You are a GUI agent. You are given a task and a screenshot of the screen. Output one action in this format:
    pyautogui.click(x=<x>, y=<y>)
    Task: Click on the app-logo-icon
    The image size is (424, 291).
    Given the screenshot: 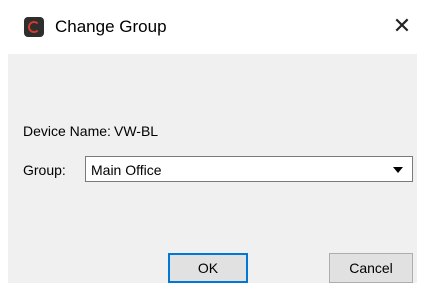 What is the action you would take?
    pyautogui.click(x=34, y=27)
    